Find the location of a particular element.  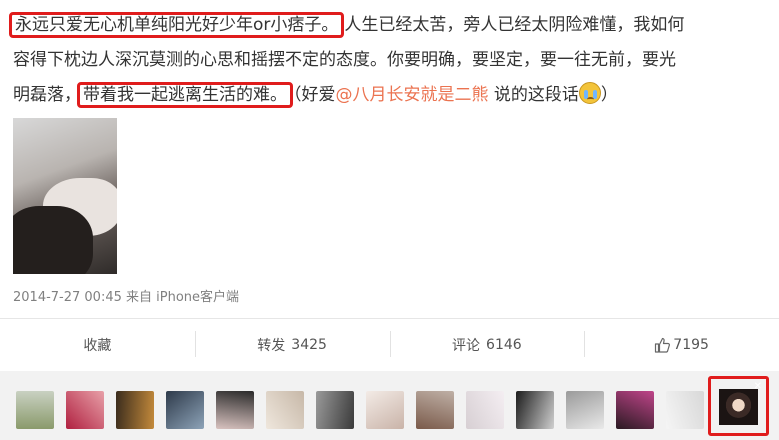

close-icon: ✕ is located at coordinates (757, 386).